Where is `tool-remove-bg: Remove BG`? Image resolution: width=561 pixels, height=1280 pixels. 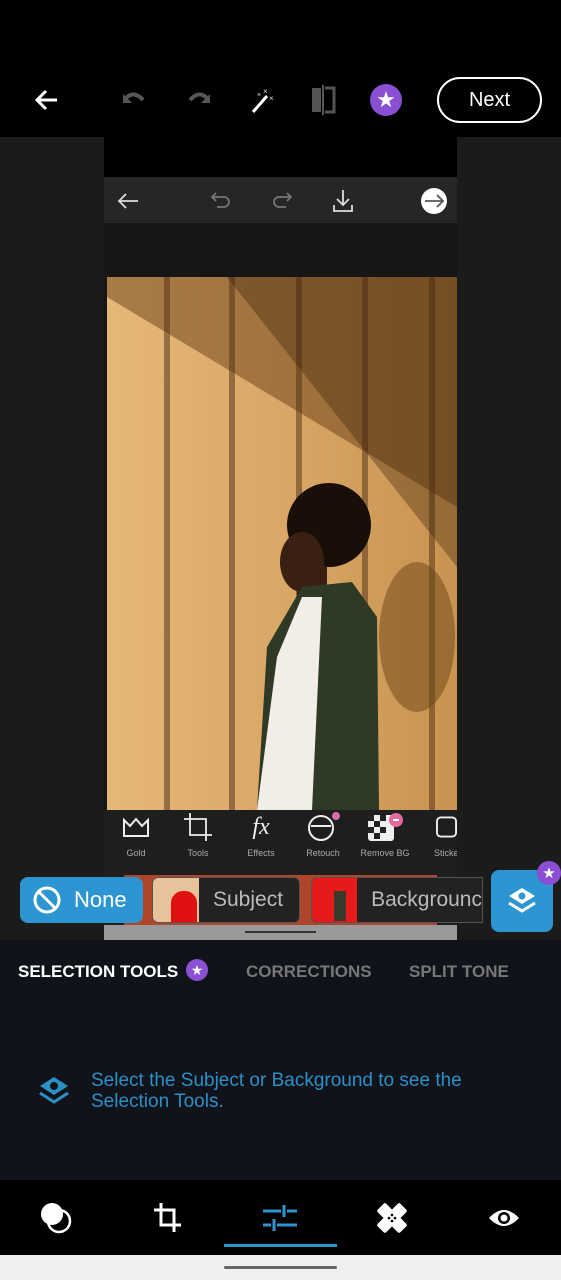 tool-remove-bg: Remove BG is located at coordinates (385, 835).